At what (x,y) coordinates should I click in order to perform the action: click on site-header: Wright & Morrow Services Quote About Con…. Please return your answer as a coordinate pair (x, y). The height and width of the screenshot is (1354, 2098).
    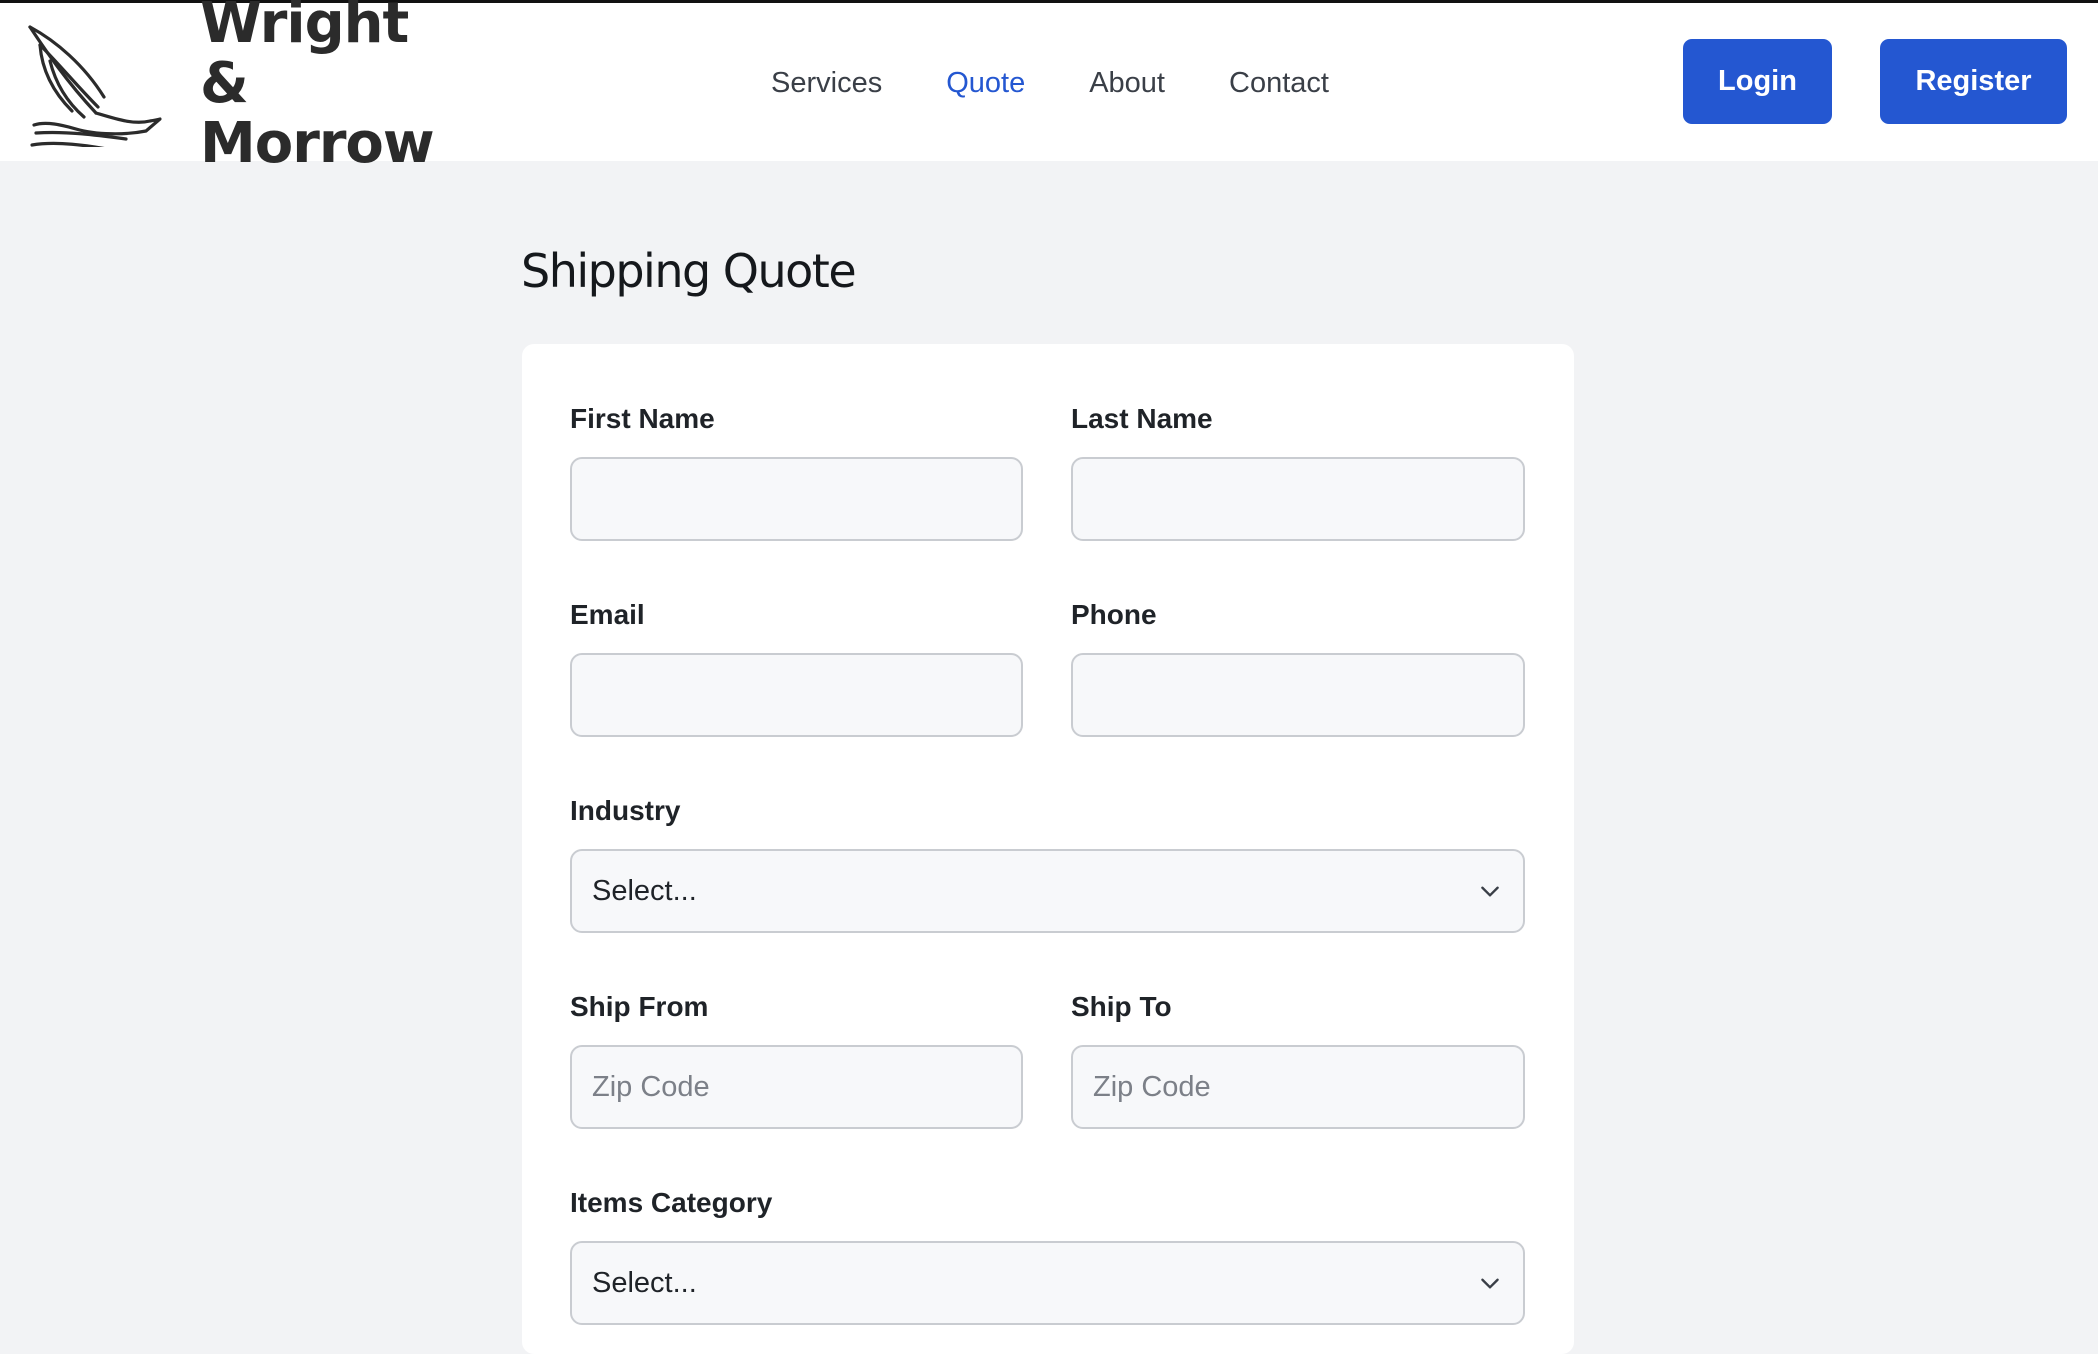
    Looking at the image, I should click on (1049, 87).